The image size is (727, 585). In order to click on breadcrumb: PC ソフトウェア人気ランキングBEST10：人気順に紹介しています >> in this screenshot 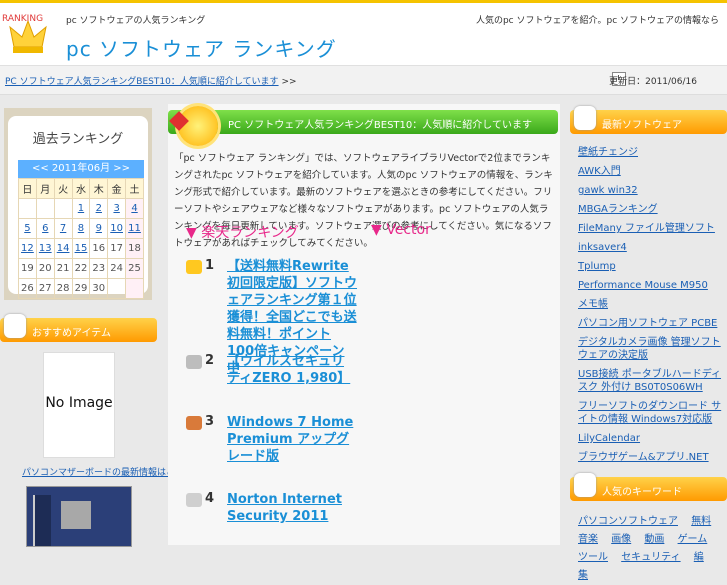, I will do `click(151, 80)`.